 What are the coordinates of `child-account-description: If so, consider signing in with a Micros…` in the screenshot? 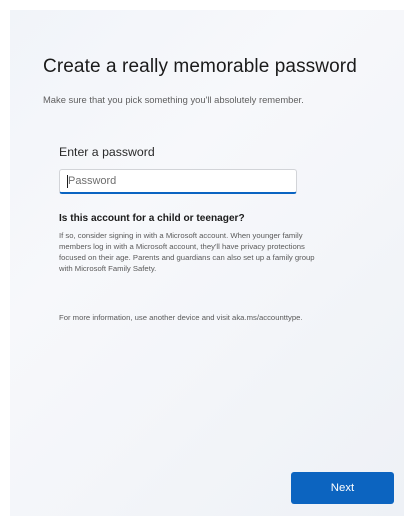 It's located at (221, 252).